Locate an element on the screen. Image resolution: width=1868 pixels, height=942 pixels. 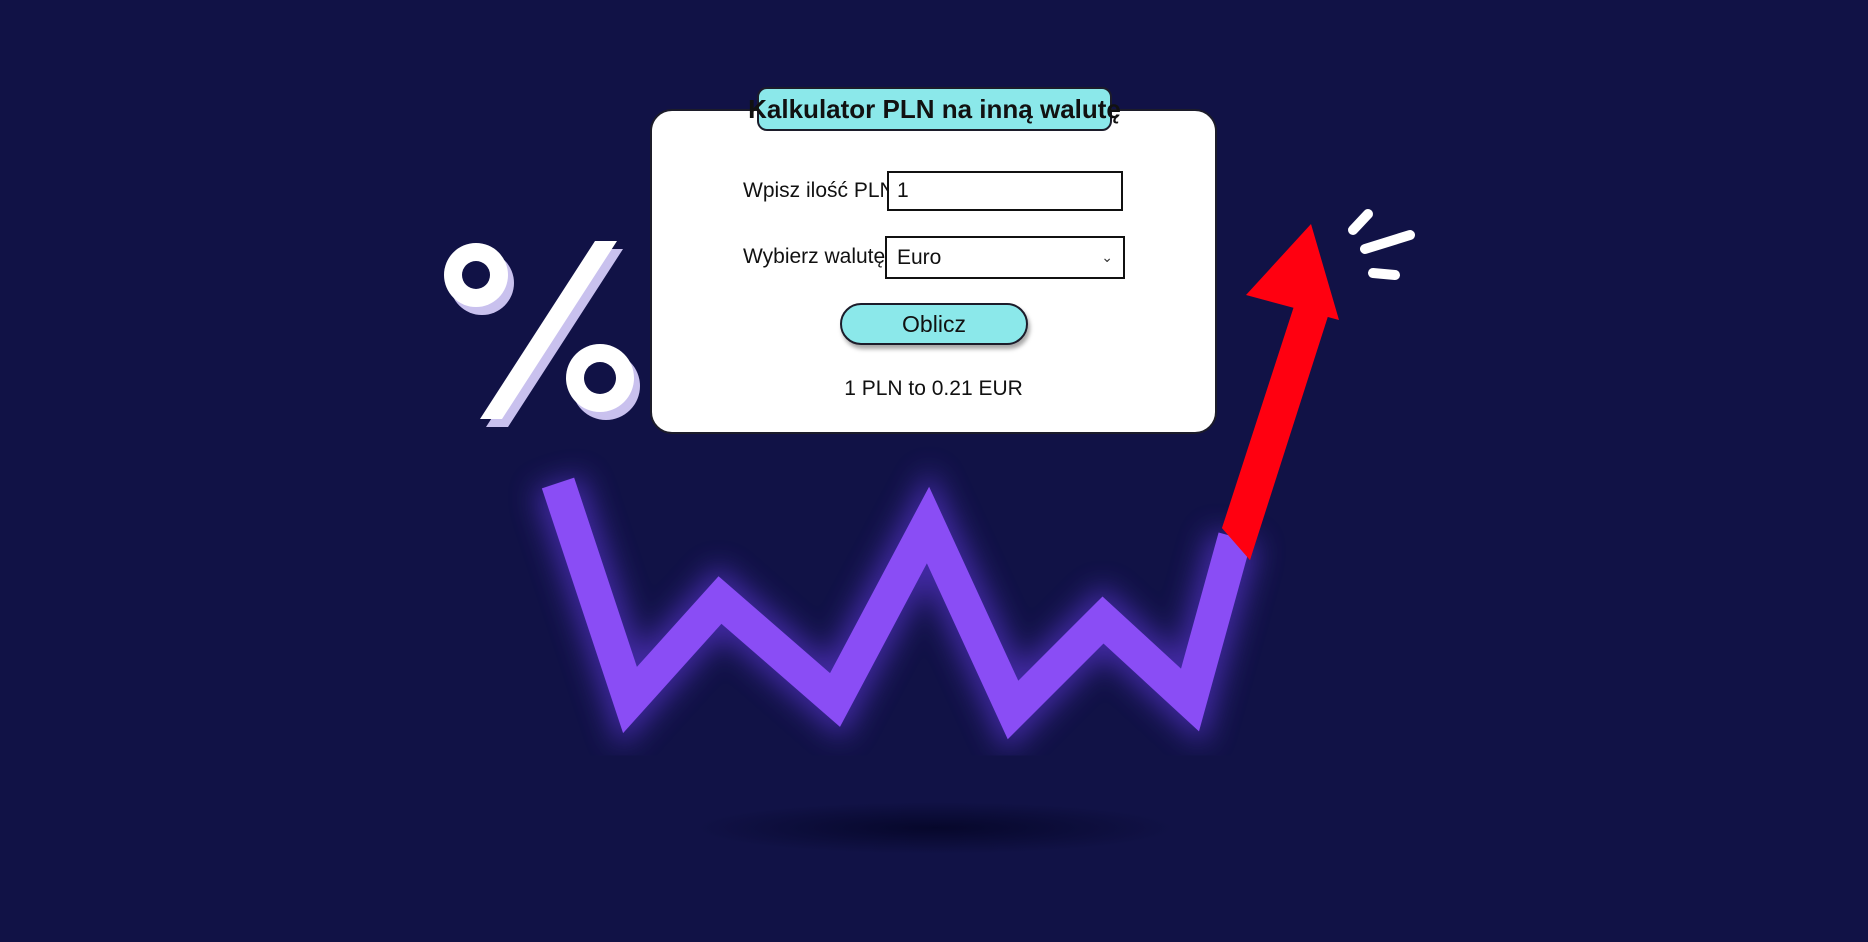
currency-select: Euro ⌄ is located at coordinates (1005, 257).